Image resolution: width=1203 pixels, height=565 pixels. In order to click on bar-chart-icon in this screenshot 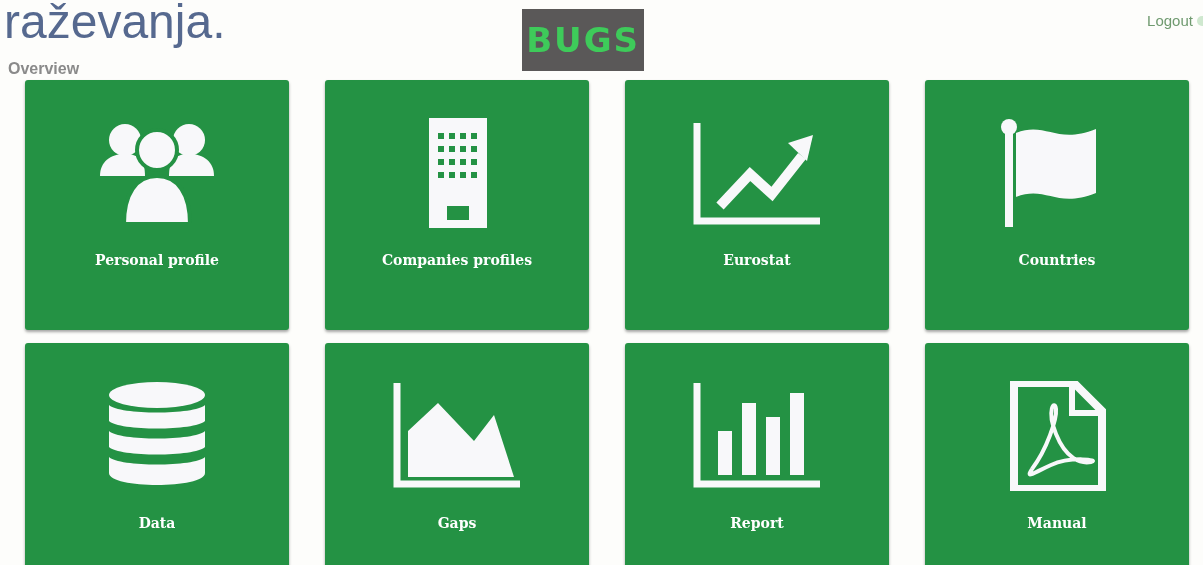, I will do `click(757, 436)`.